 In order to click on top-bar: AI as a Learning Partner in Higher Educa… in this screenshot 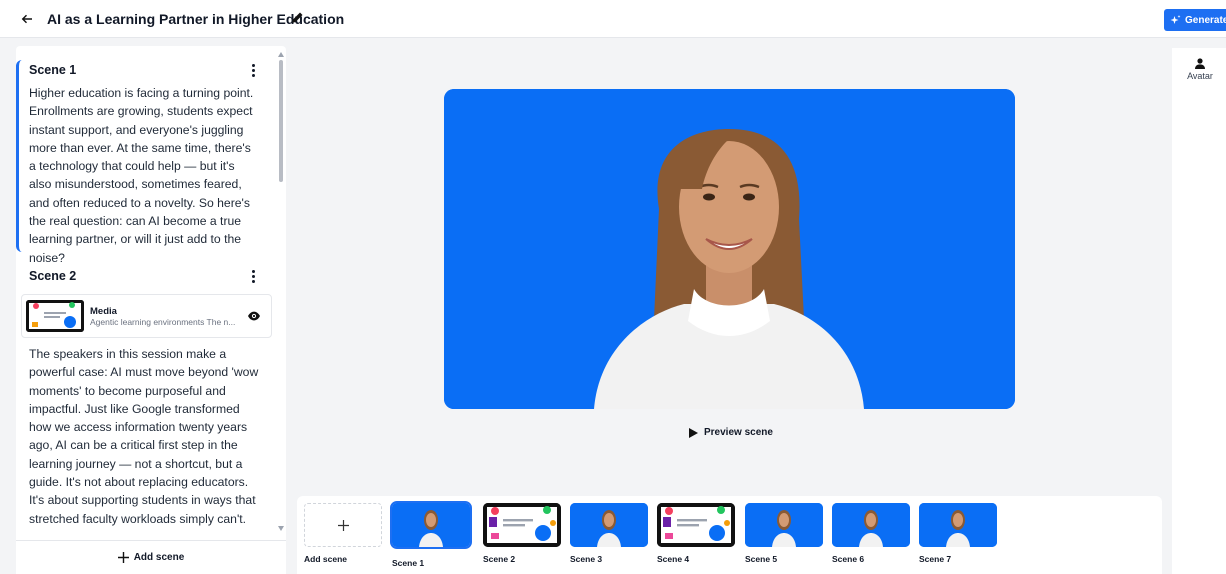, I will do `click(613, 19)`.